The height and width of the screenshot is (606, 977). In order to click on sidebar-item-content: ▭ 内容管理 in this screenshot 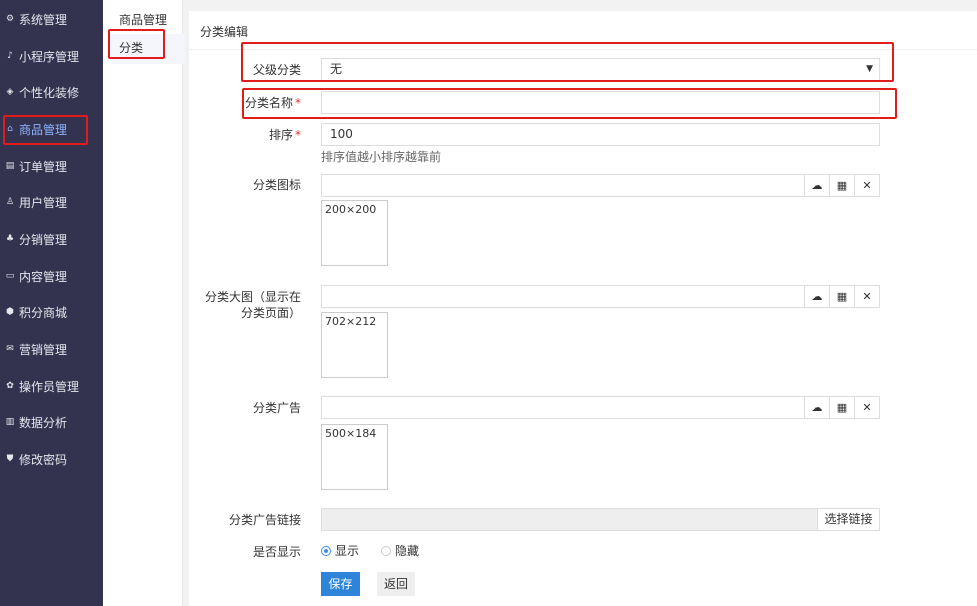, I will do `click(51, 276)`.